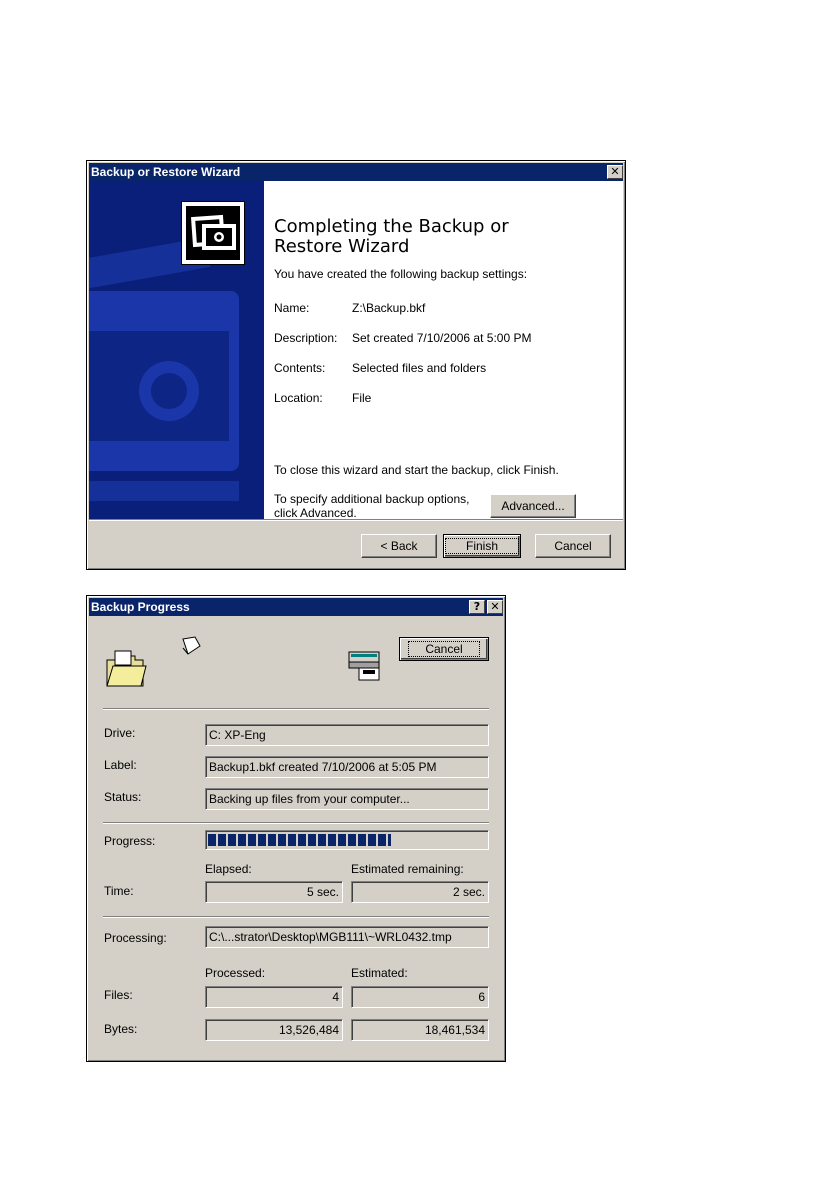 Image resolution: width=839 pixels, height=1191 pixels. Describe the element at coordinates (176, 350) in the screenshot. I see `wizard-sidebar-graphic` at that location.